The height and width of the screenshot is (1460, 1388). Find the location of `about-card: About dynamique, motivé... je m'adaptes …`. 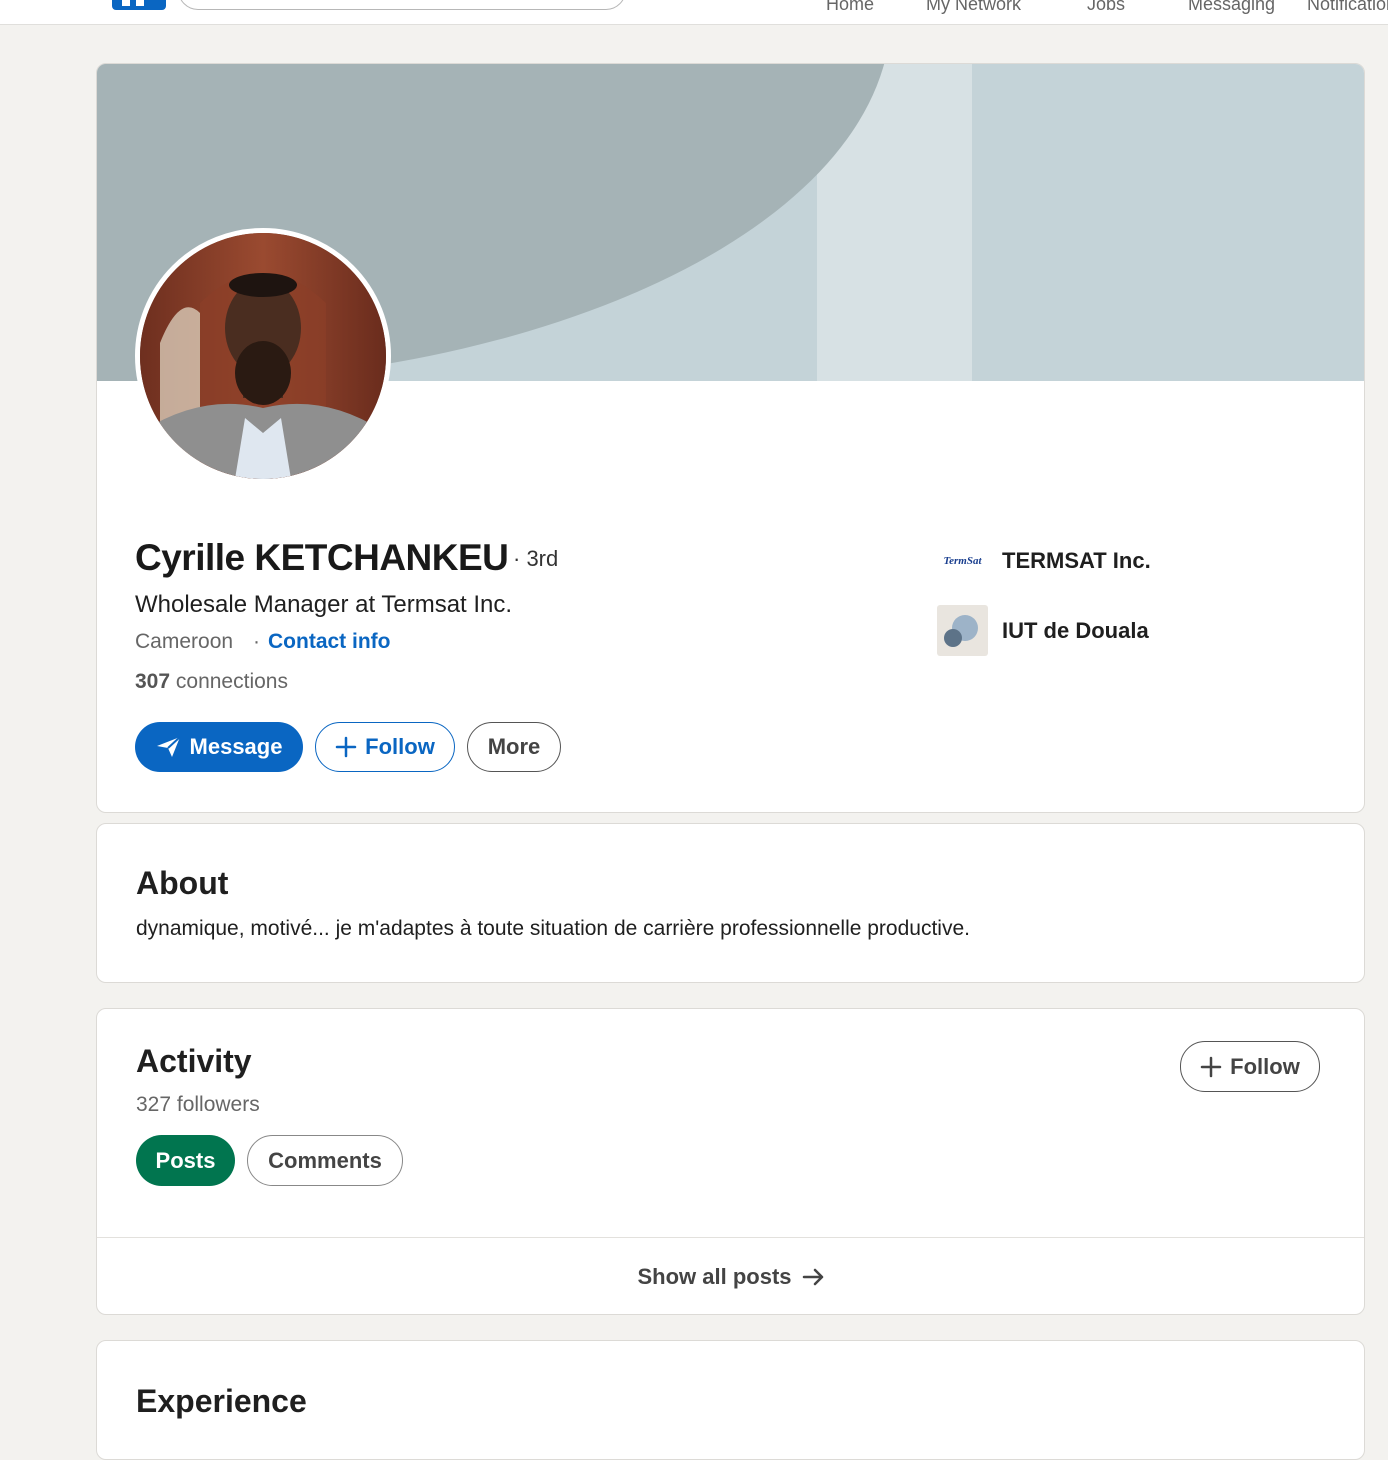

about-card: About dynamique, motivé... je m'adaptes … is located at coordinates (730, 903).